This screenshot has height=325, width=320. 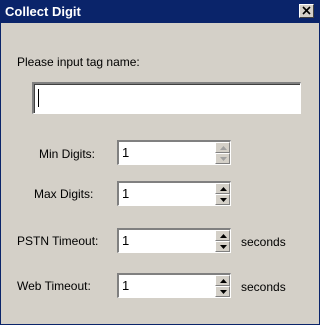 I want to click on min-digits-down-button, so click(x=222, y=158).